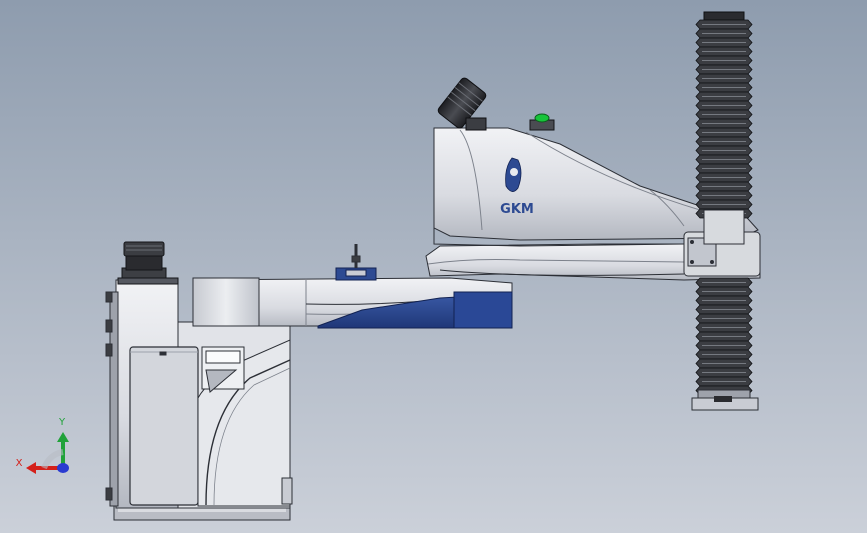  Describe the element at coordinates (19, 463) in the screenshot. I see `x-axis-label: X` at that location.